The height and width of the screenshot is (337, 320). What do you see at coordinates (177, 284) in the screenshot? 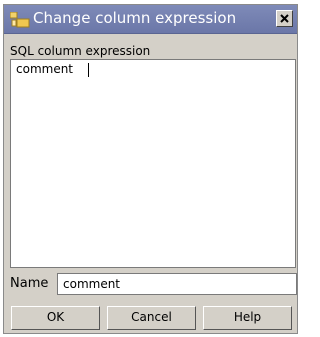
I see `name-input: comment` at bounding box center [177, 284].